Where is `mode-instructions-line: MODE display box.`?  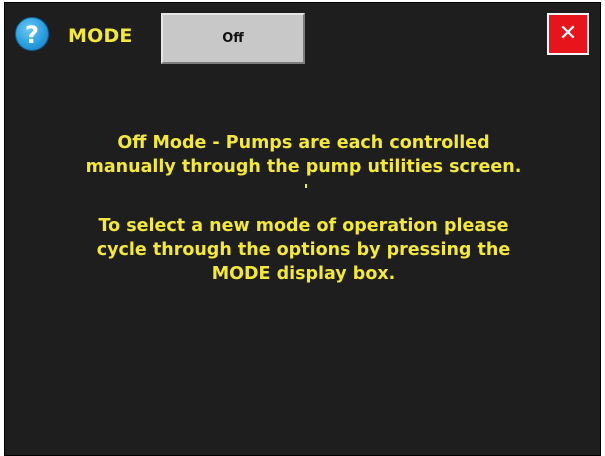
mode-instructions-line: MODE display box. is located at coordinates (303, 274).